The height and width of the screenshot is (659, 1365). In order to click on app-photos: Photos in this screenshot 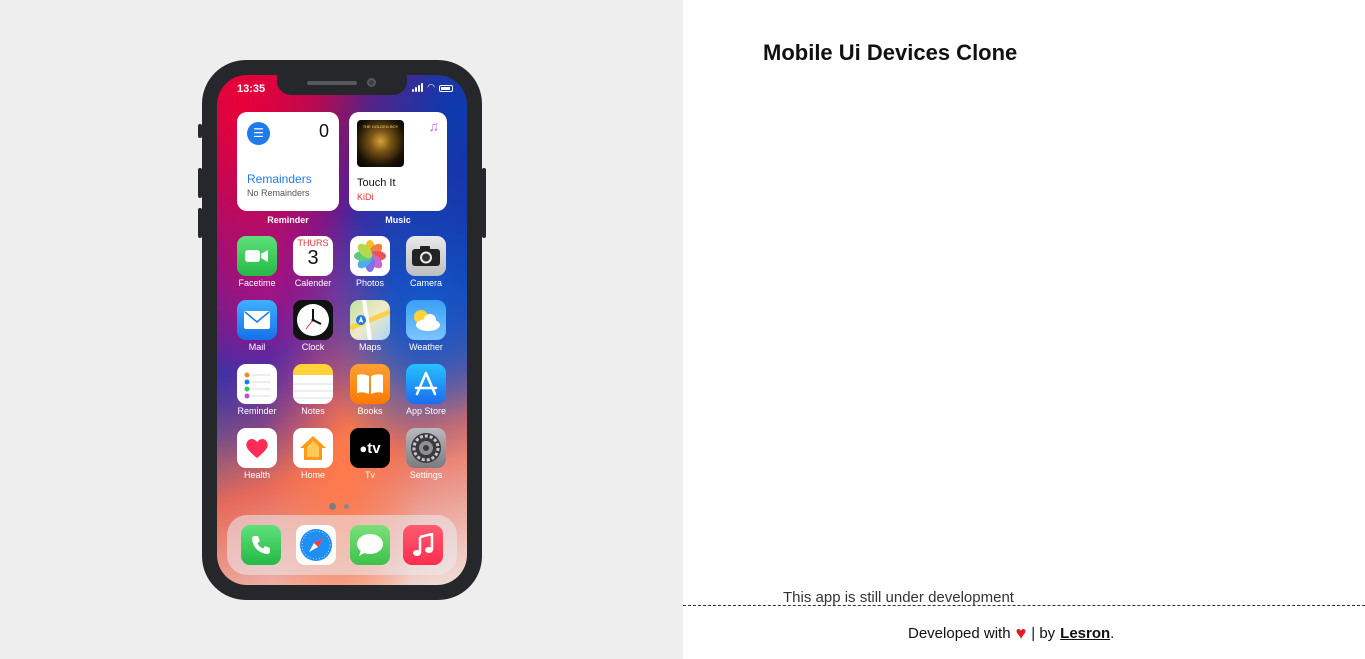, I will do `click(370, 262)`.